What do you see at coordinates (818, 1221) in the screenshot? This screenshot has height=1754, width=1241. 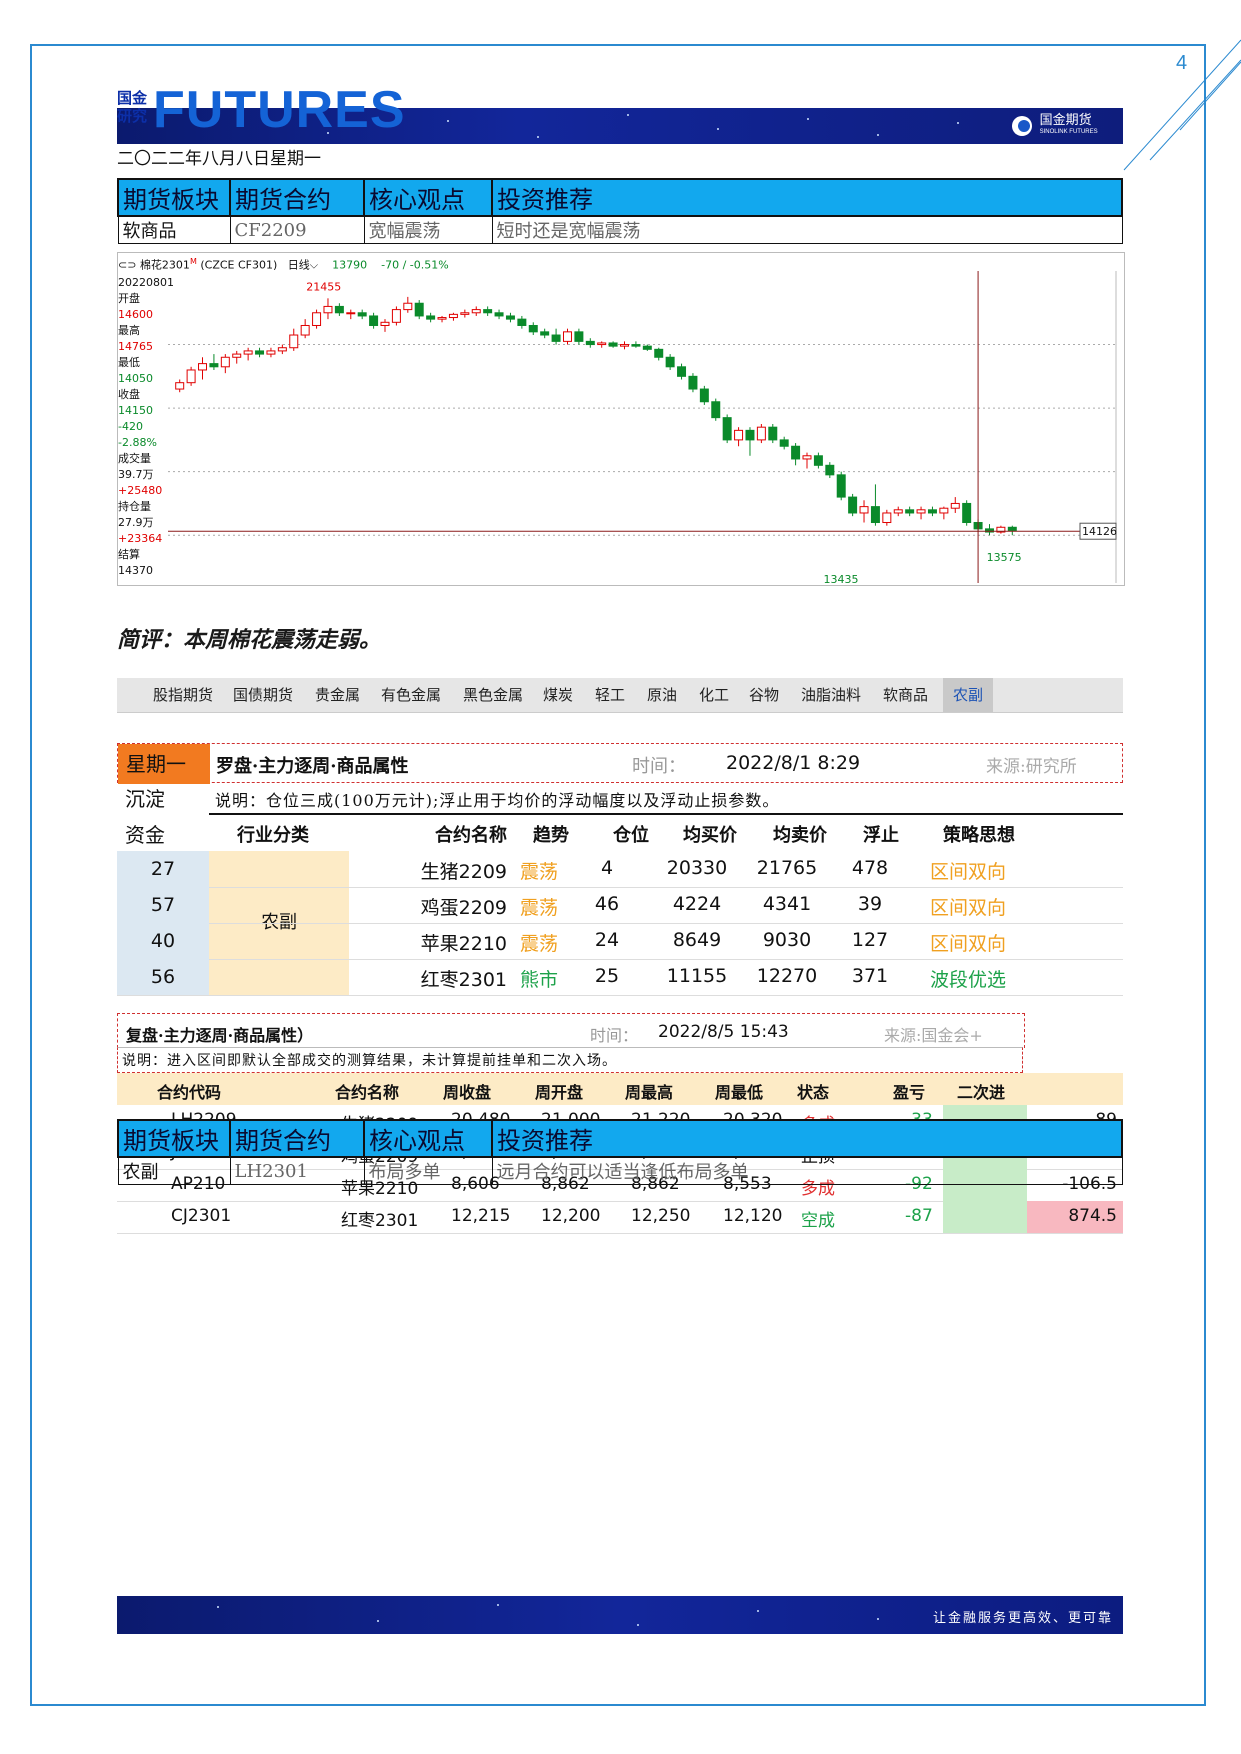 I see `review-cell-status: 空成` at bounding box center [818, 1221].